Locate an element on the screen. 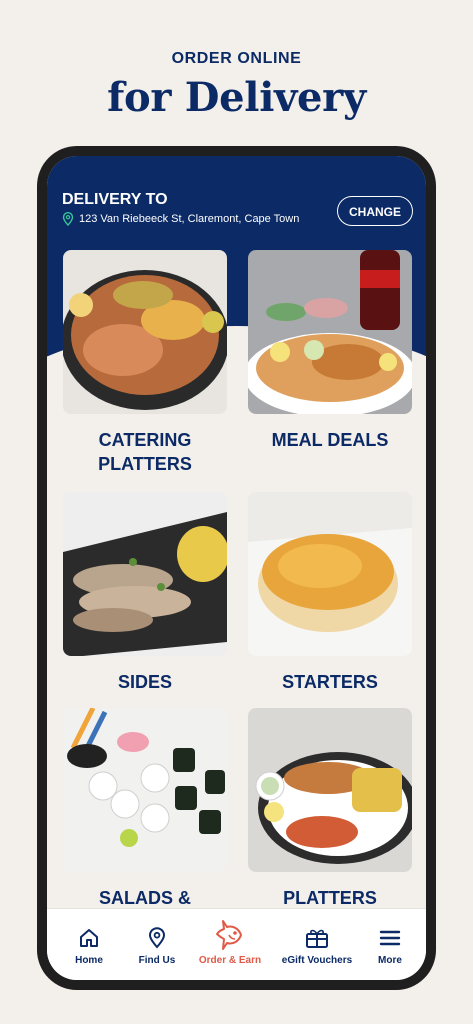 The height and width of the screenshot is (1024, 473). home-icon is located at coordinates (89, 938).